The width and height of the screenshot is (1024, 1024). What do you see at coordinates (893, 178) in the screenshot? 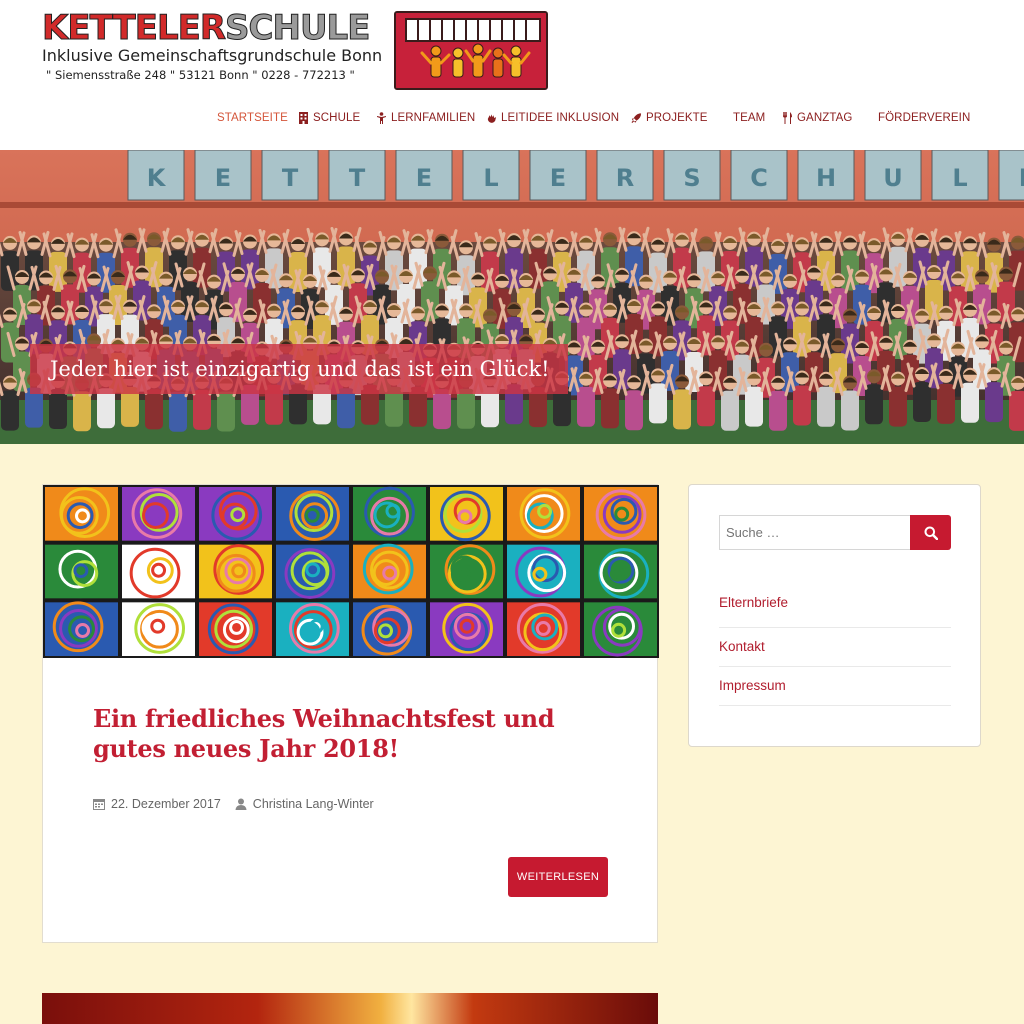
I see `window-letter: U` at bounding box center [893, 178].